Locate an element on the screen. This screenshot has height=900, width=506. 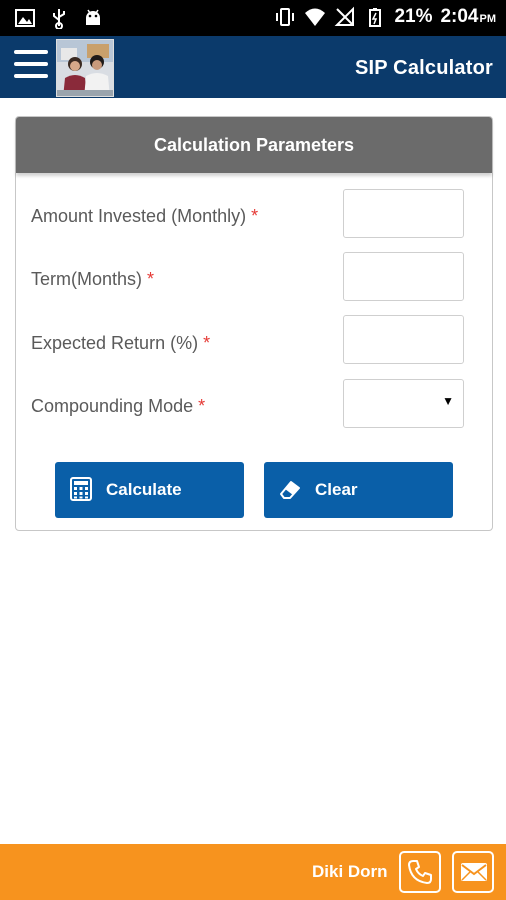
clear-label: Clear is located at coordinates (336, 489).